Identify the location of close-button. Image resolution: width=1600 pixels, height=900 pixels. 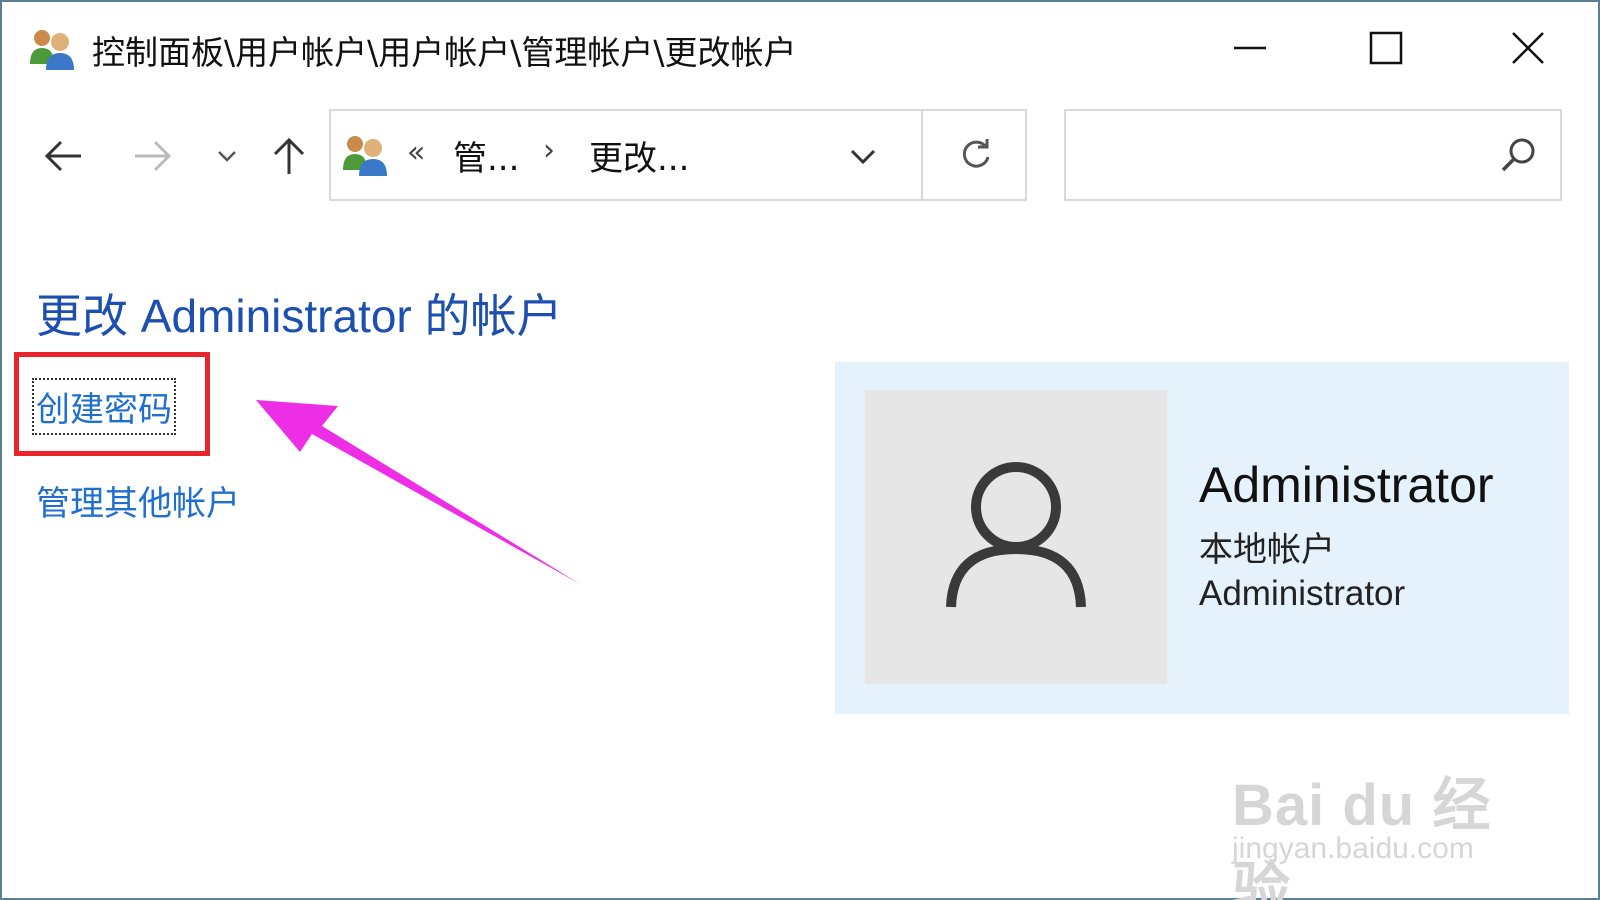
(1528, 48).